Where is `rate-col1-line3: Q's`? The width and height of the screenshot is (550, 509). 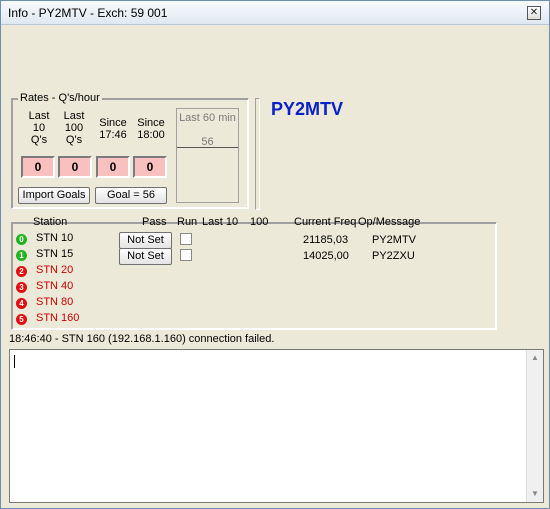
rate-col1-line3: Q's is located at coordinates (39, 140).